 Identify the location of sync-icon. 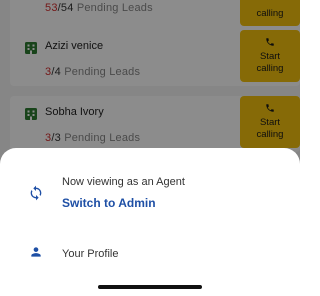
(36, 193).